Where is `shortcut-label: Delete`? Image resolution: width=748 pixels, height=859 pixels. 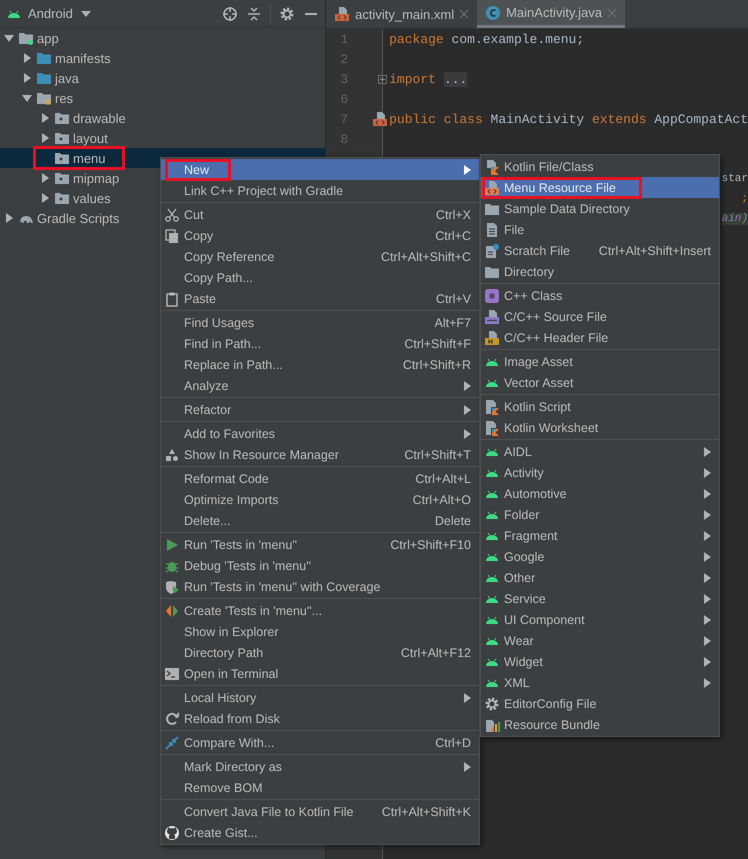
shortcut-label: Delete is located at coordinates (452, 521).